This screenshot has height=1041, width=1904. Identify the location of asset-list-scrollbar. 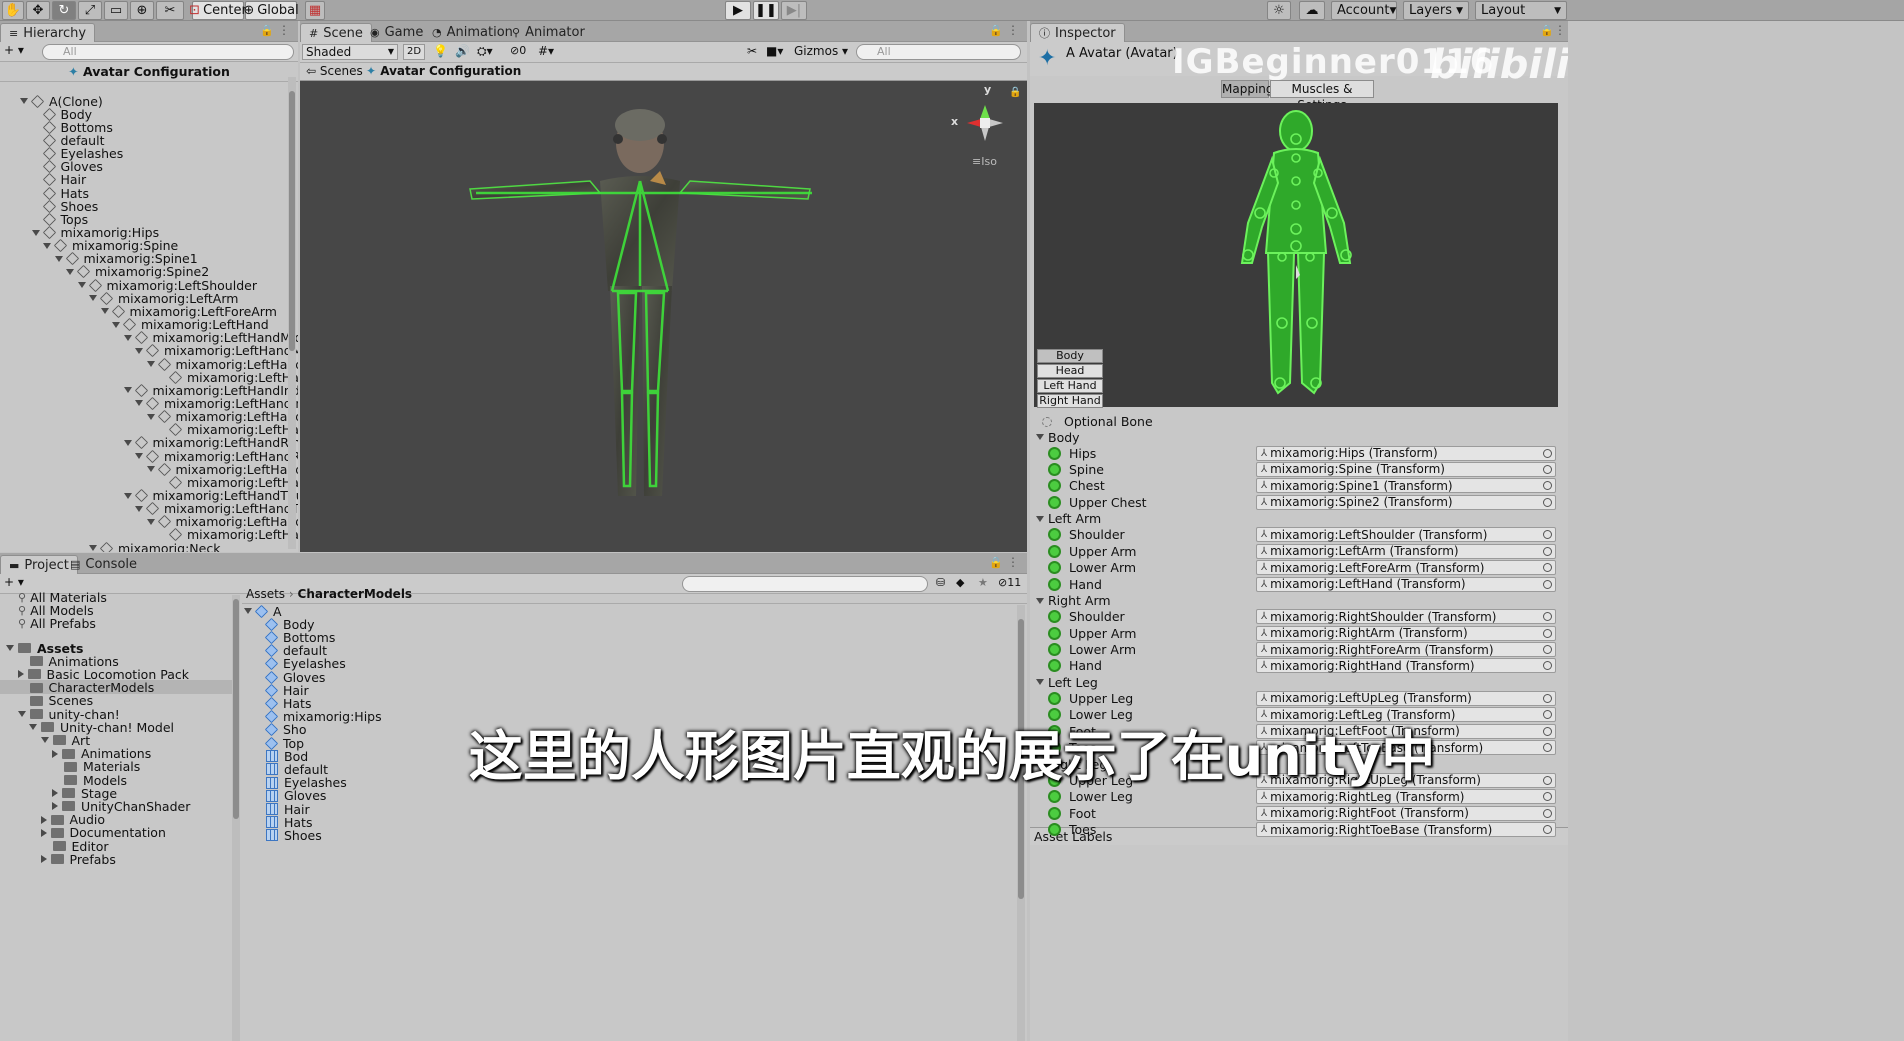
(1021, 823).